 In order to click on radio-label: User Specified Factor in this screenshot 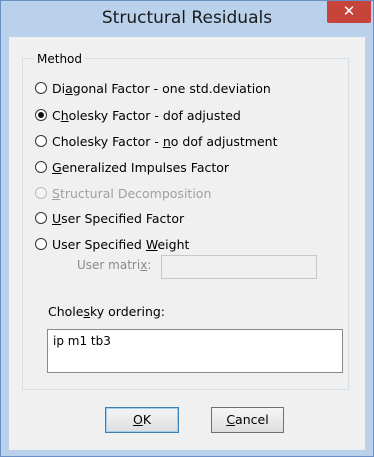, I will do `click(118, 218)`.